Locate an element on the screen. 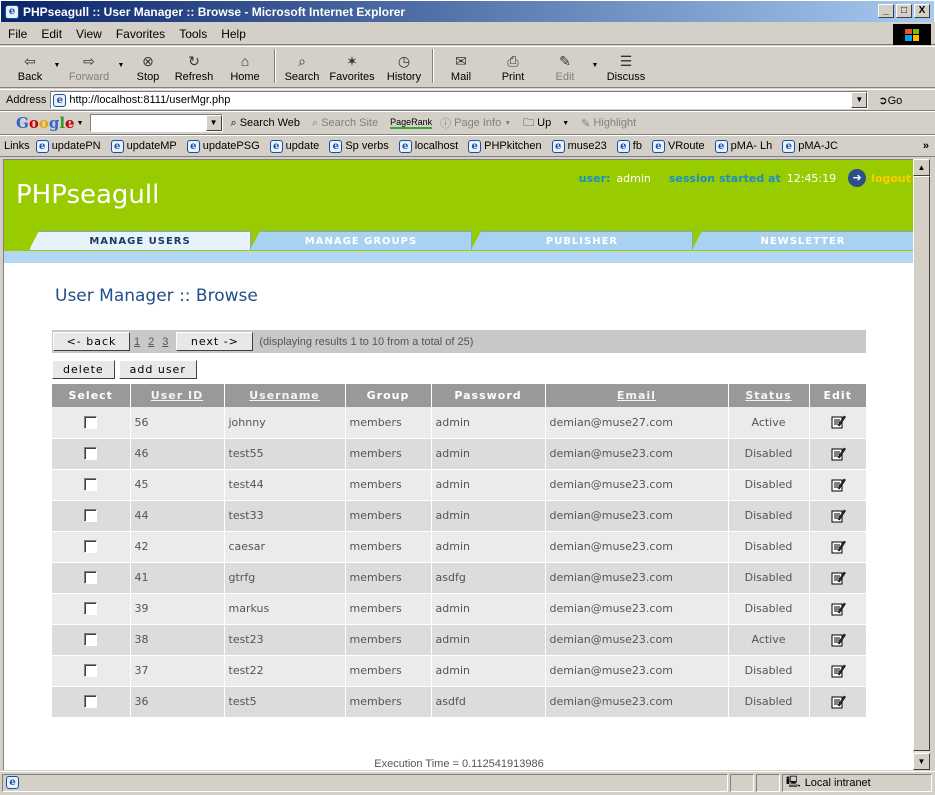 The image size is (935, 795). up-button: 🗀 Up ▼ is located at coordinates (546, 123).